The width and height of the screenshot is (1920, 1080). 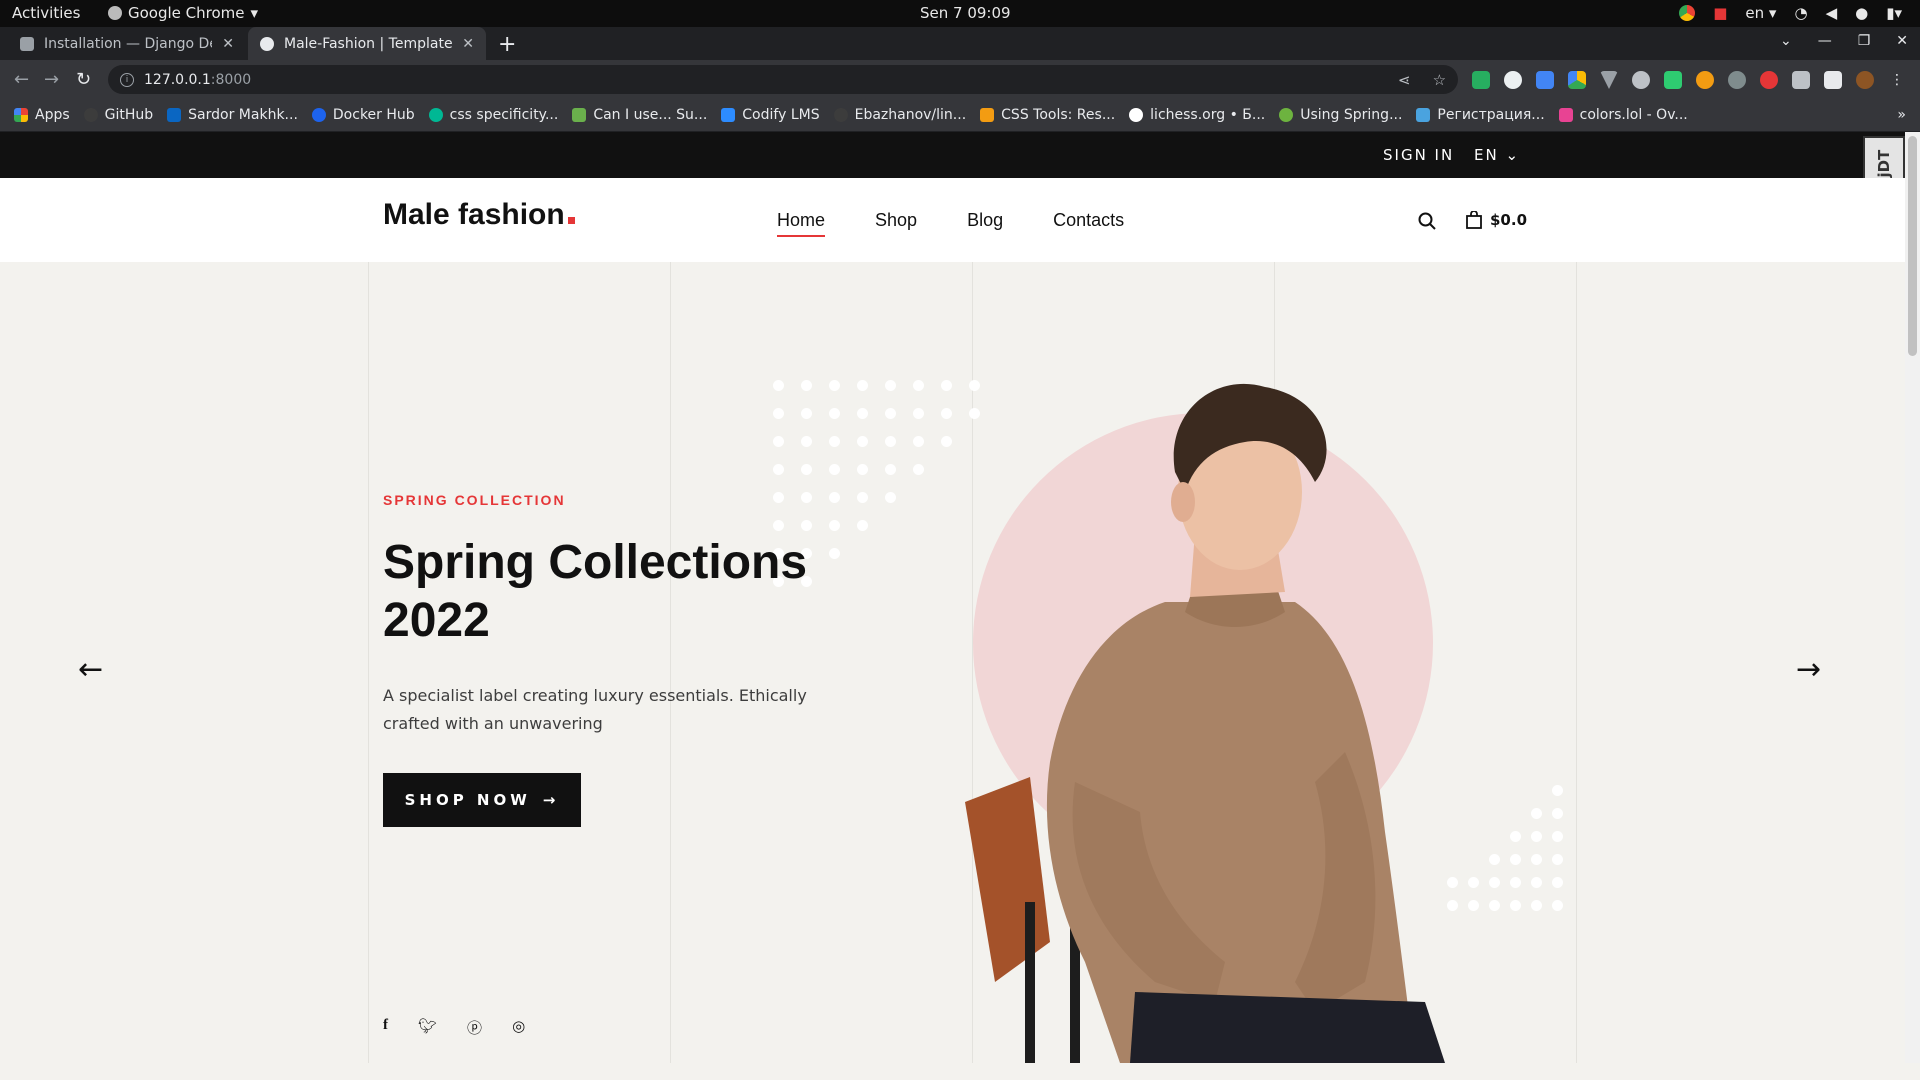 I want to click on url-host: 127.0.0.1, so click(x=177, y=79).